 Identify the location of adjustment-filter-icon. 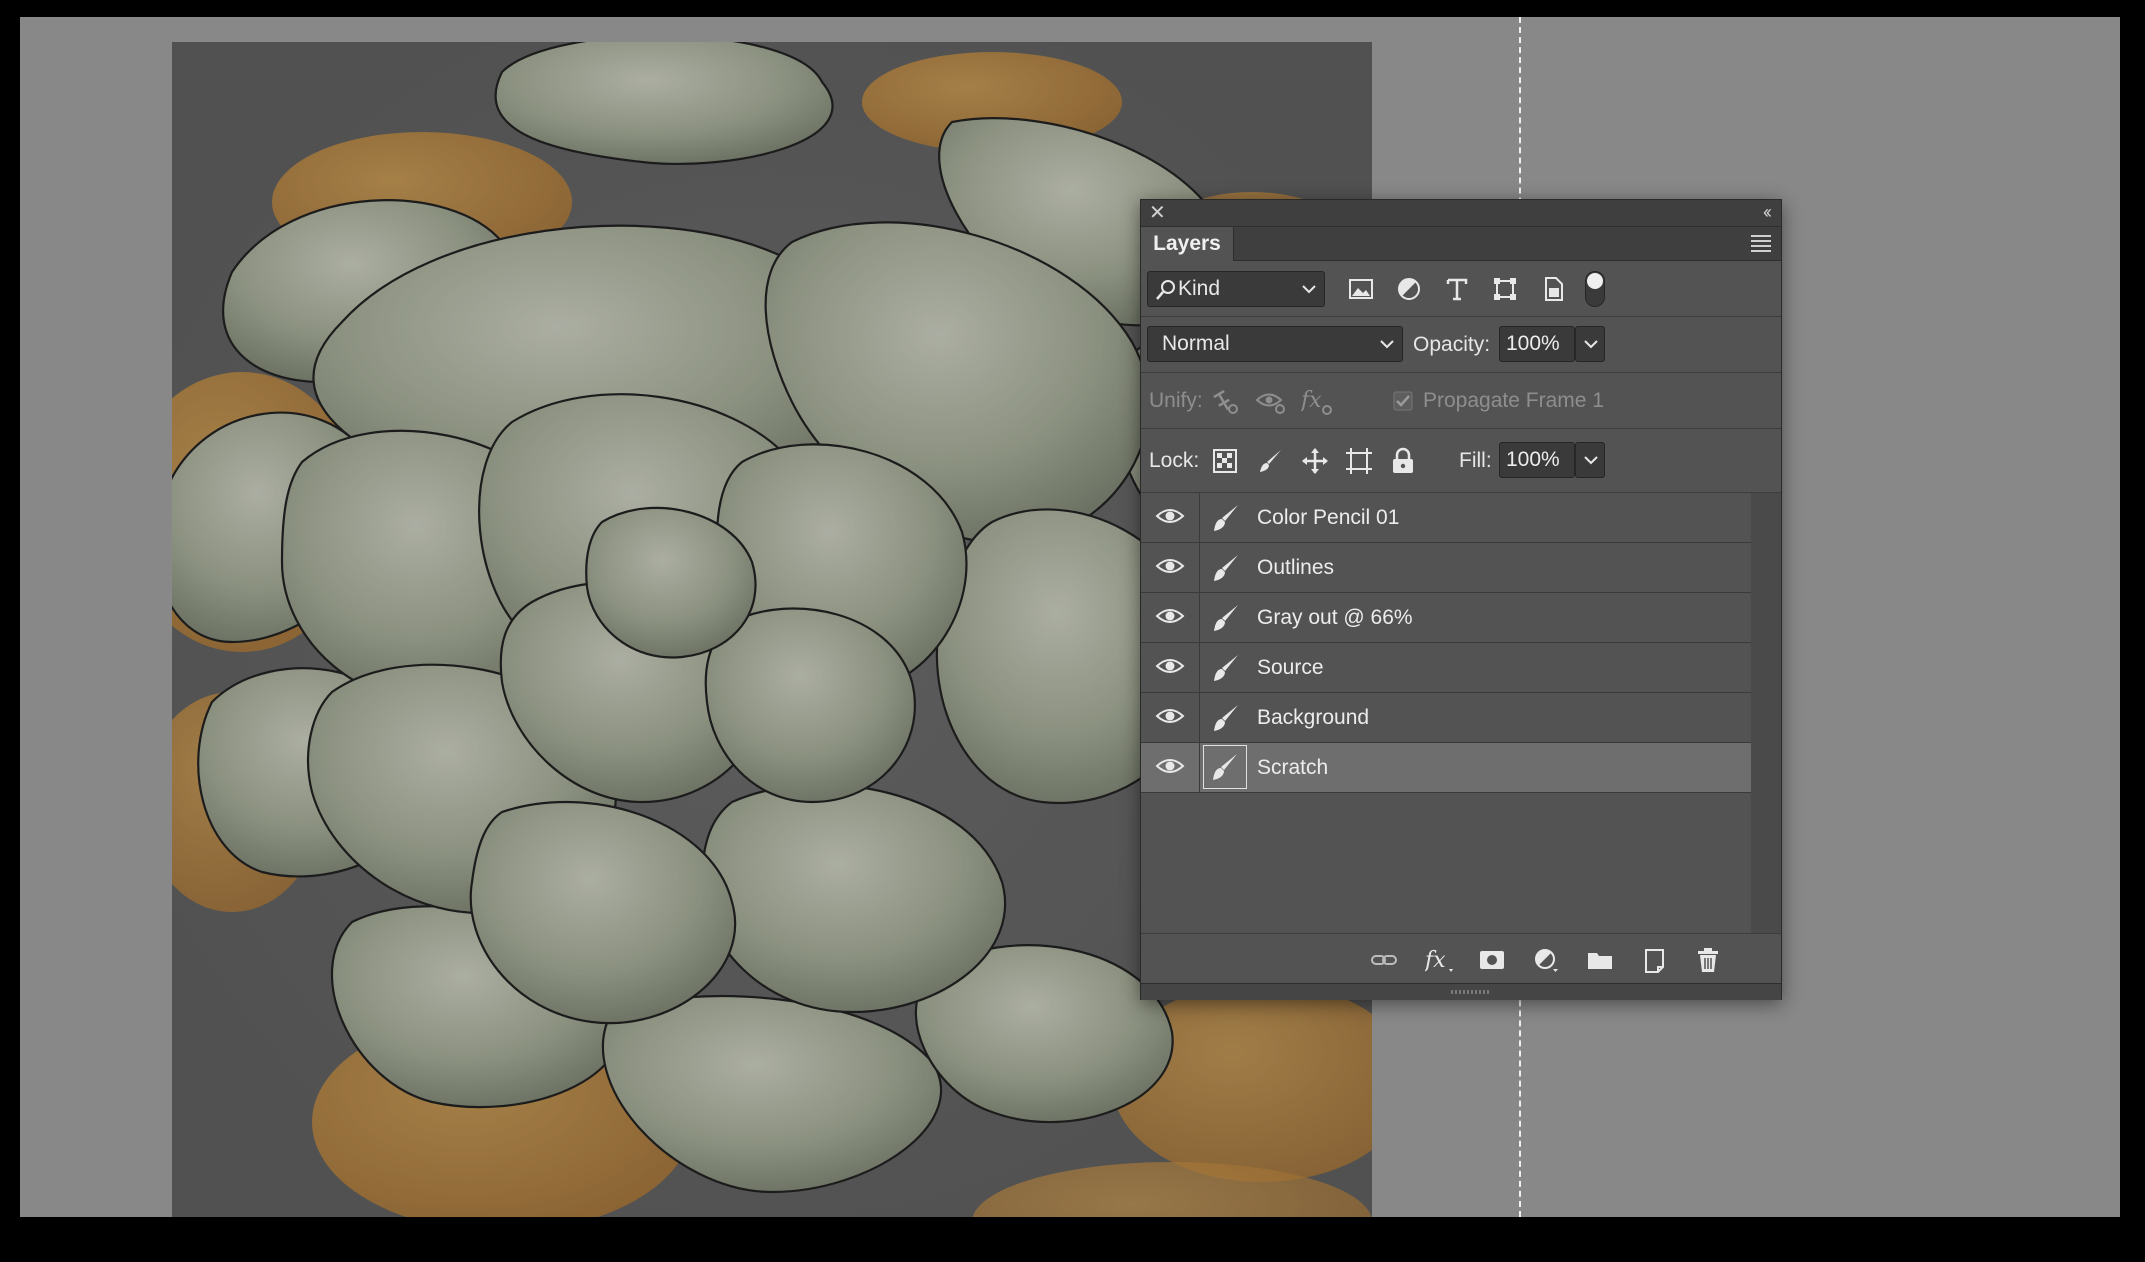
(1409, 289).